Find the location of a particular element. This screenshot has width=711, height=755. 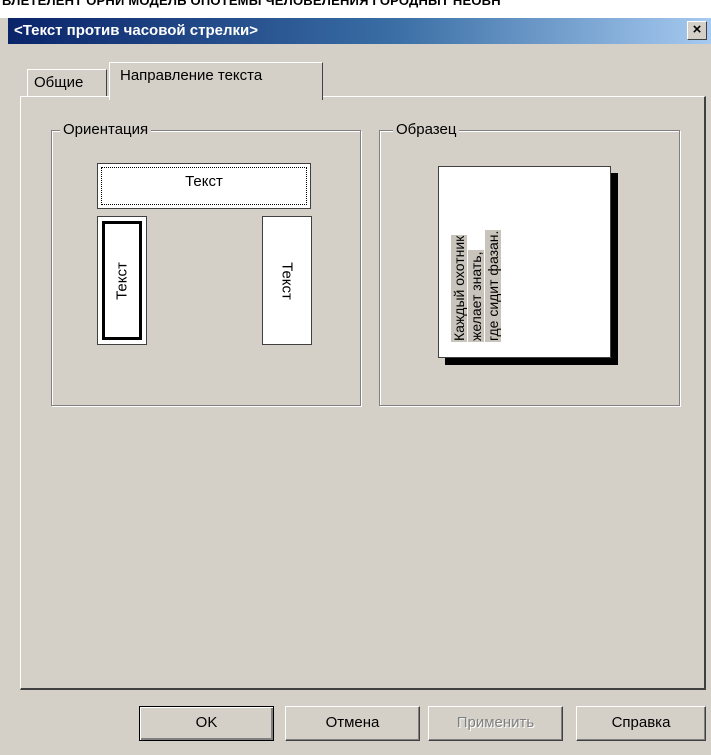

tab-general: Общие is located at coordinates (67, 83).